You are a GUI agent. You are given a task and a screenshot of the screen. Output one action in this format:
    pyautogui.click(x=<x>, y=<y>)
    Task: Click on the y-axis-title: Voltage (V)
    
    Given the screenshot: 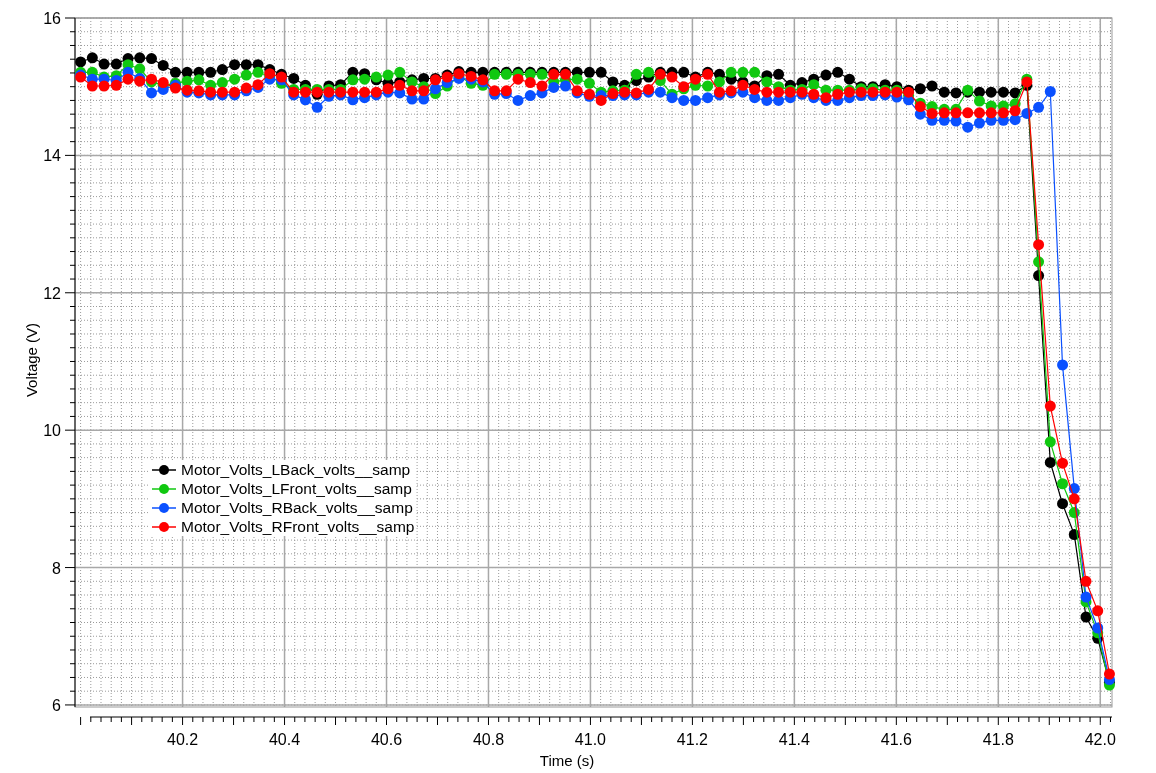 What is the action you would take?
    pyautogui.click(x=31, y=360)
    